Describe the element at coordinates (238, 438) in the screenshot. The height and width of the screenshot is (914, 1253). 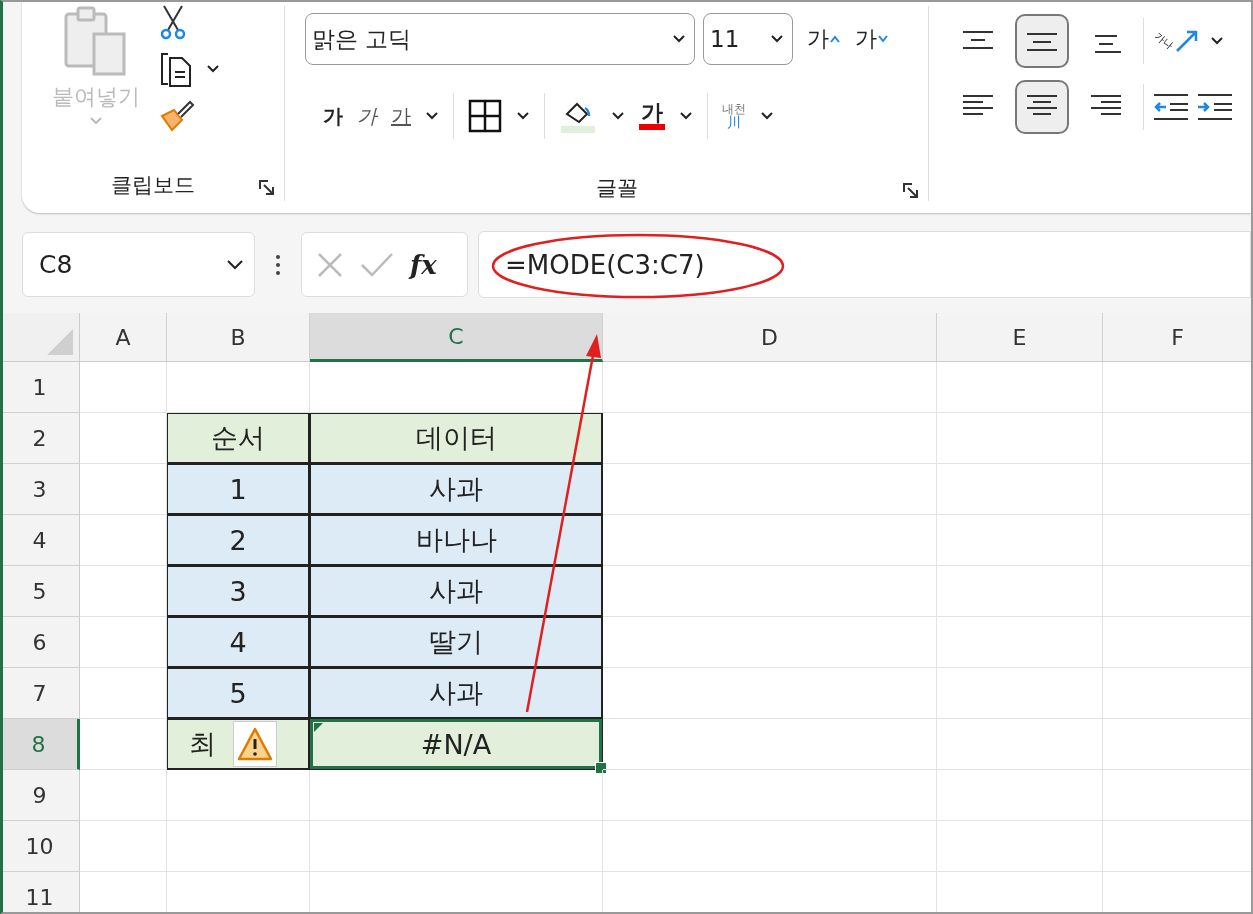
I see `table-cell: 순서` at that location.